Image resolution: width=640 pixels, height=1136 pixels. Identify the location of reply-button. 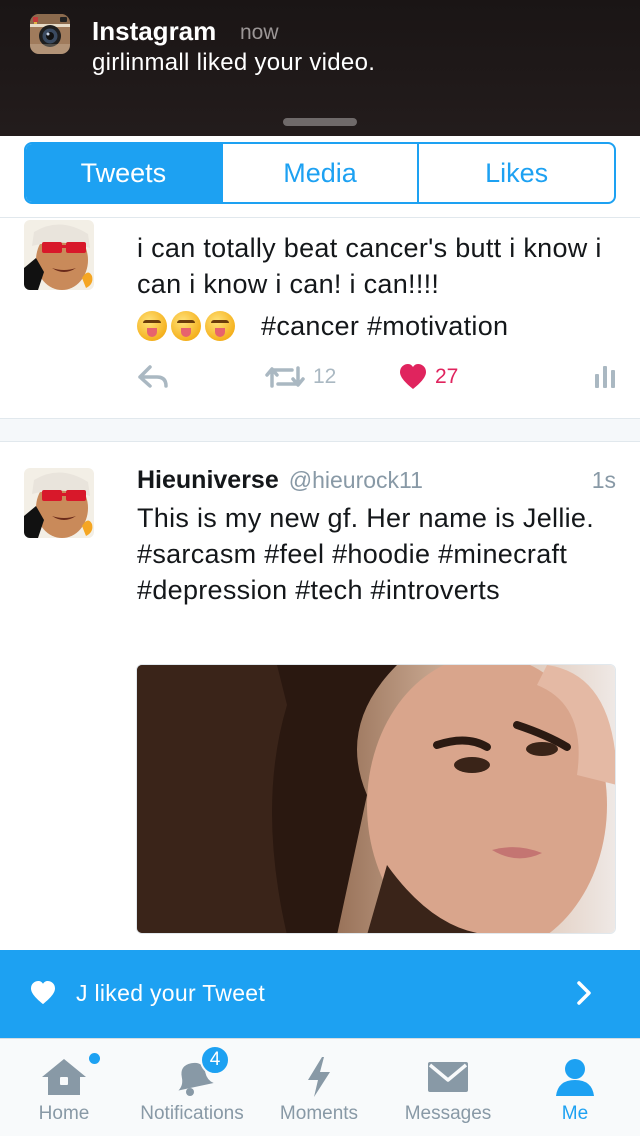
(153, 377).